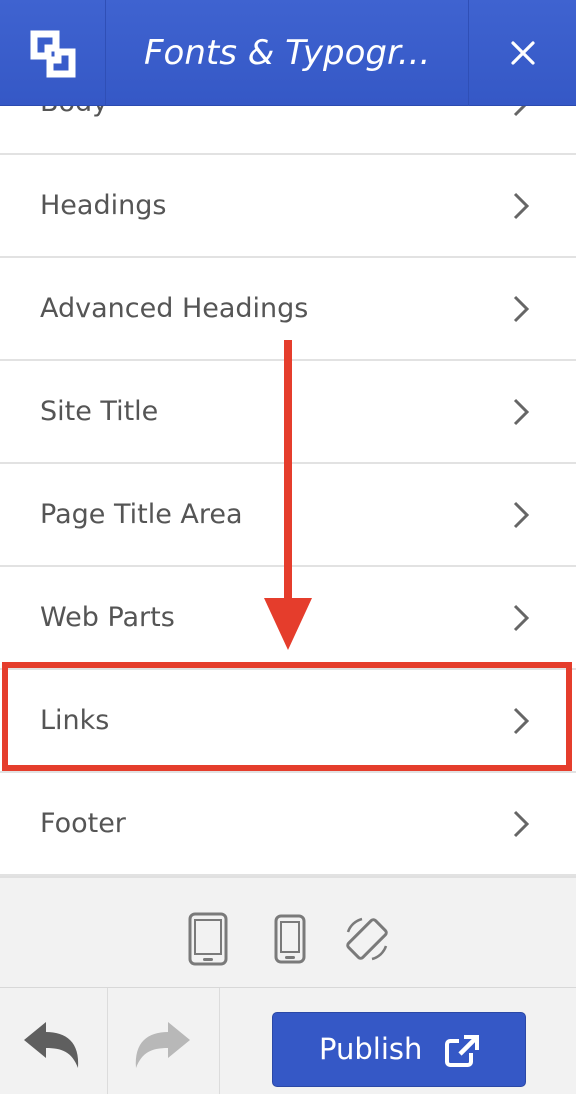  Describe the element at coordinates (162, 1045) in the screenshot. I see `redo-icon` at that location.